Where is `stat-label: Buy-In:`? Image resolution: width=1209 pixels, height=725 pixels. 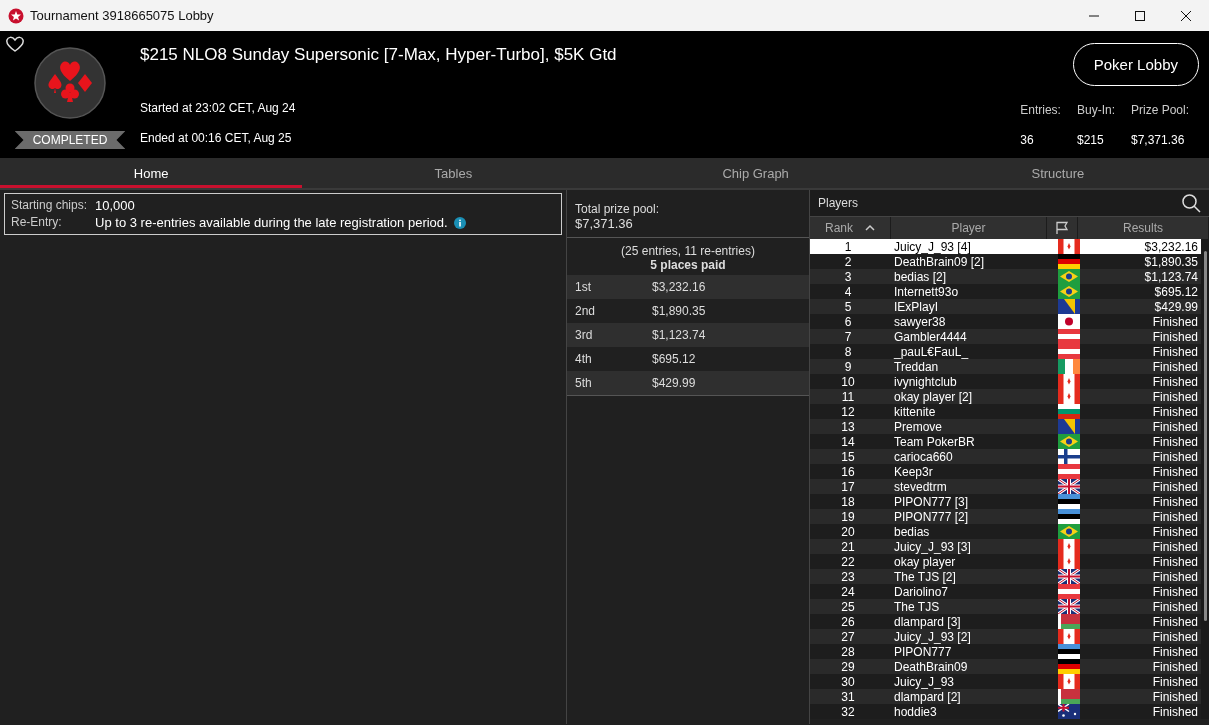
stat-label: Buy-In: is located at coordinates (1095, 110).